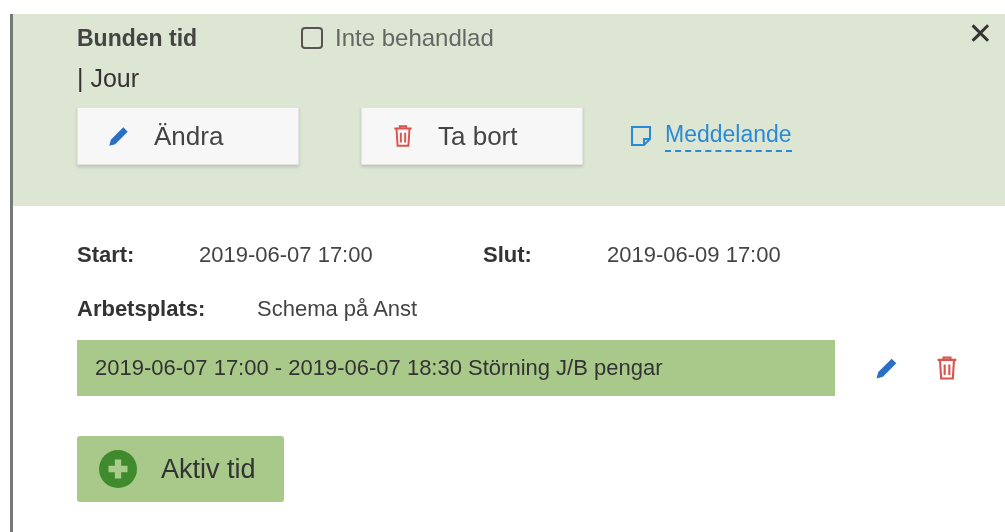  What do you see at coordinates (641, 136) in the screenshot?
I see `note-icon` at bounding box center [641, 136].